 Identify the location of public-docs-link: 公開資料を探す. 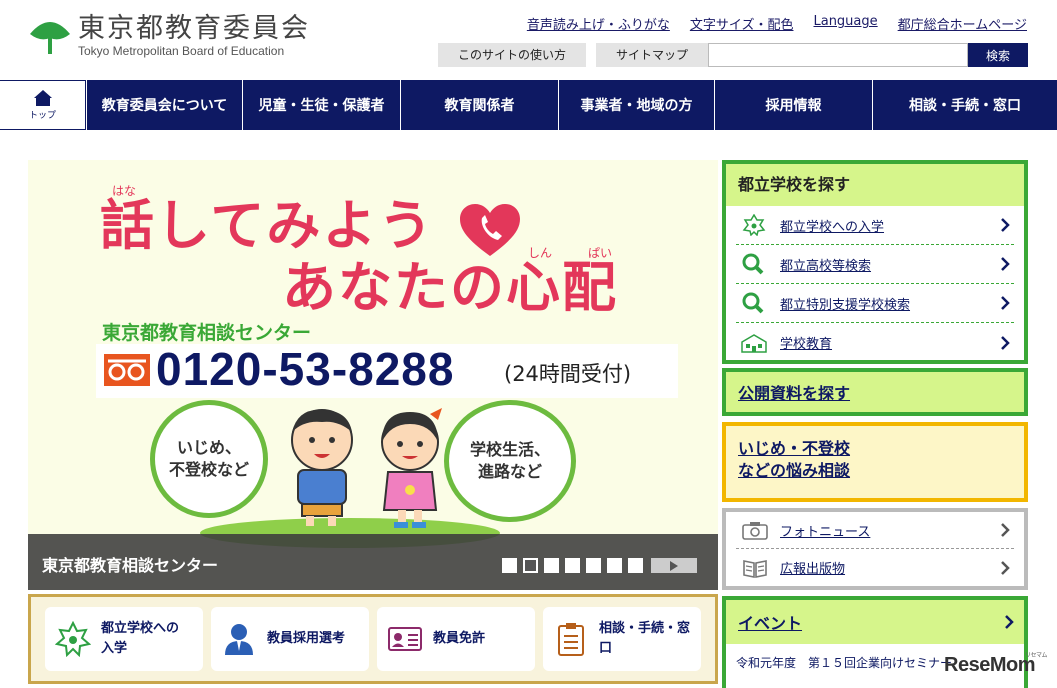
(794, 392).